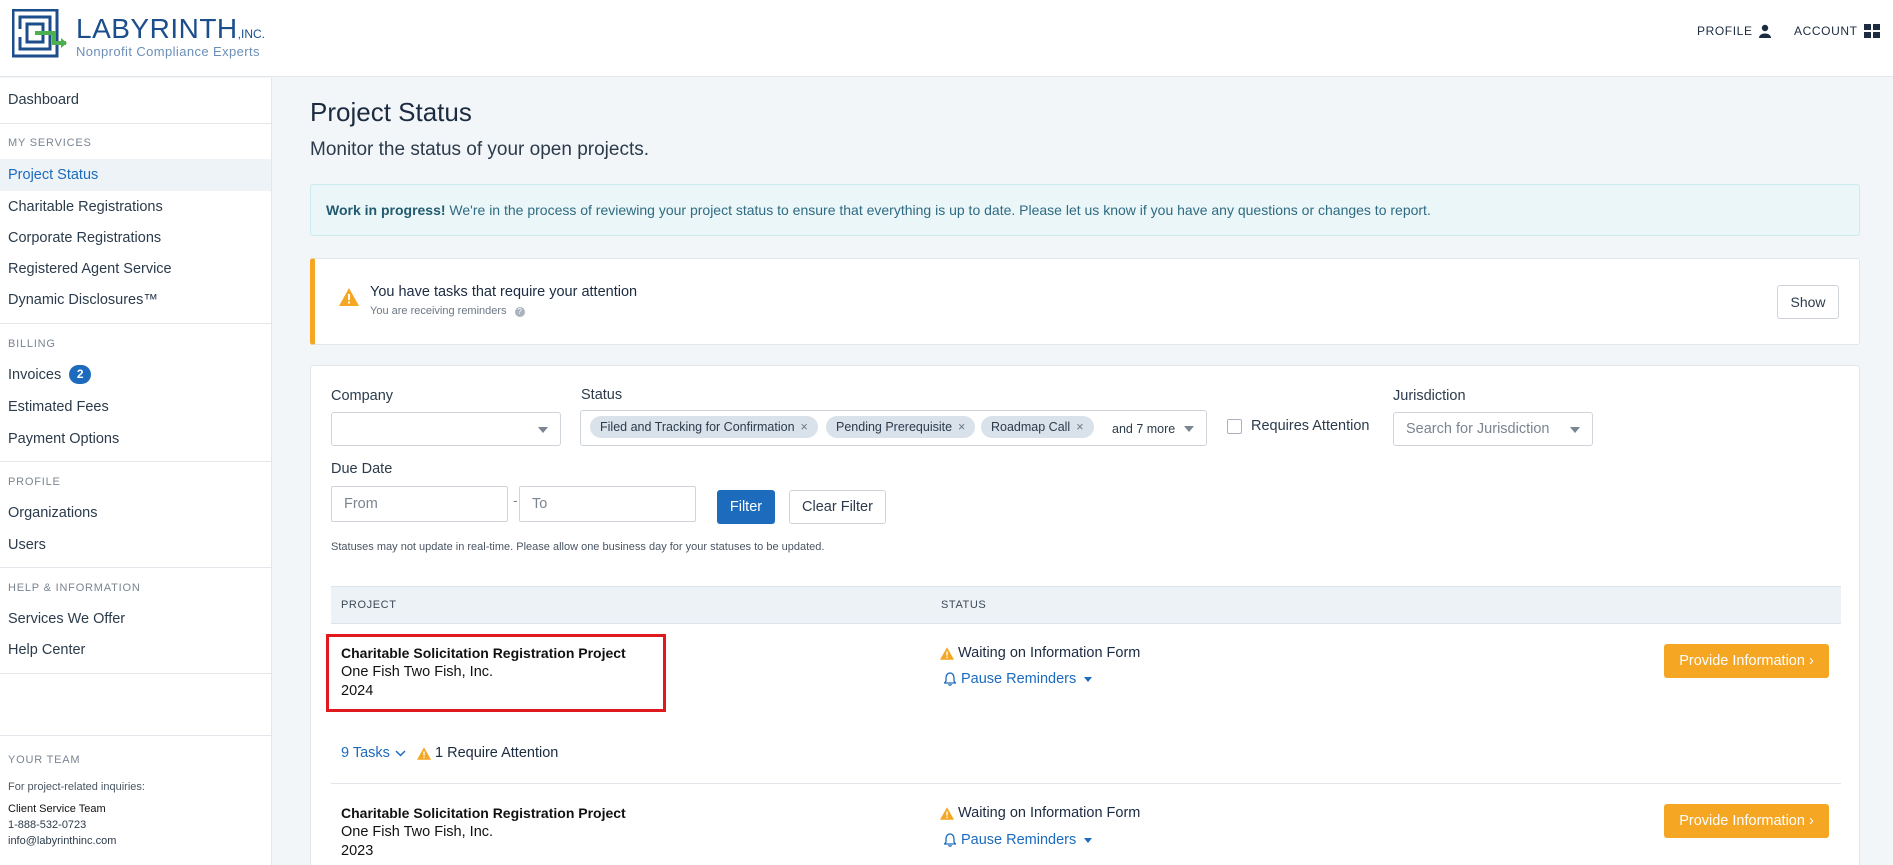 The image size is (1893, 865). Describe the element at coordinates (386, 210) in the screenshot. I see `info-bold: Work in progress!` at that location.